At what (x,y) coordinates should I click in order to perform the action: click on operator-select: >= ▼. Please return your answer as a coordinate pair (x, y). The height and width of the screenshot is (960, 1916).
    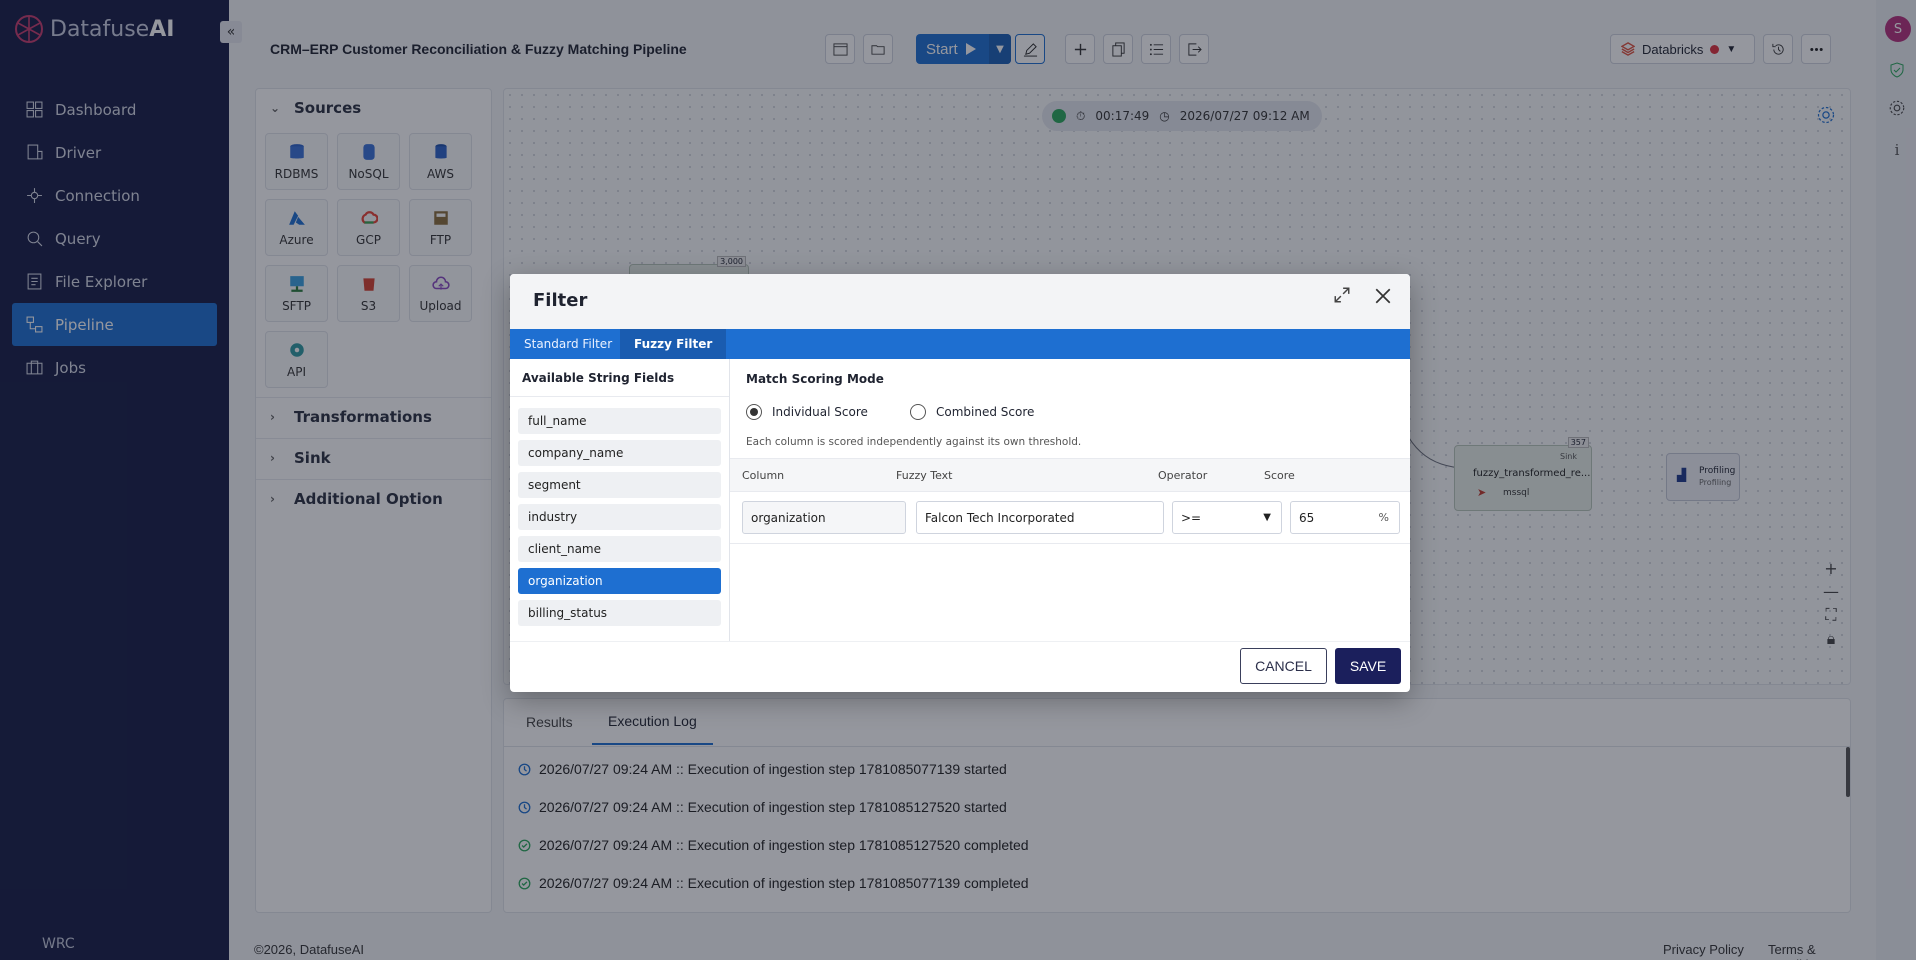
    Looking at the image, I should click on (1227, 517).